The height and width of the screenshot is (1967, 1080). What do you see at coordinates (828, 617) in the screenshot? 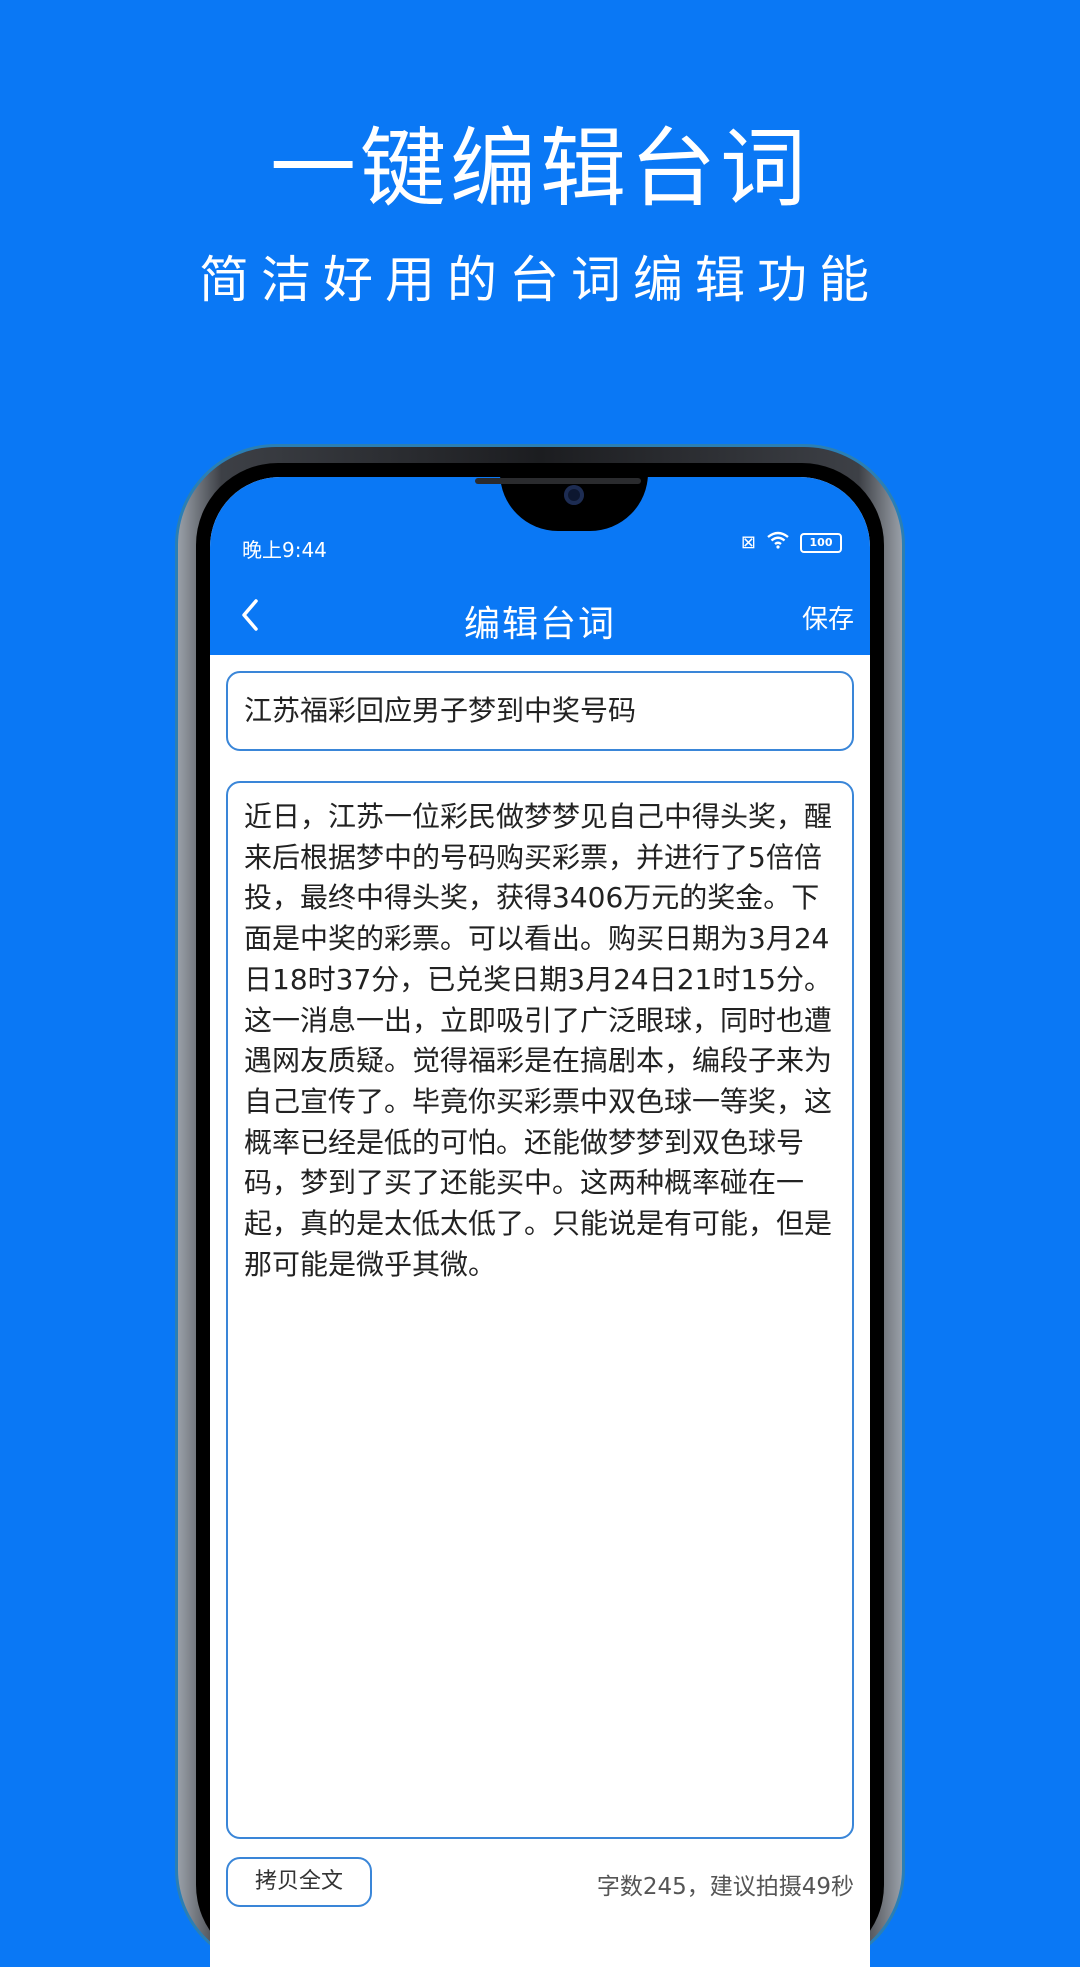
I see `save-button: 保存` at bounding box center [828, 617].